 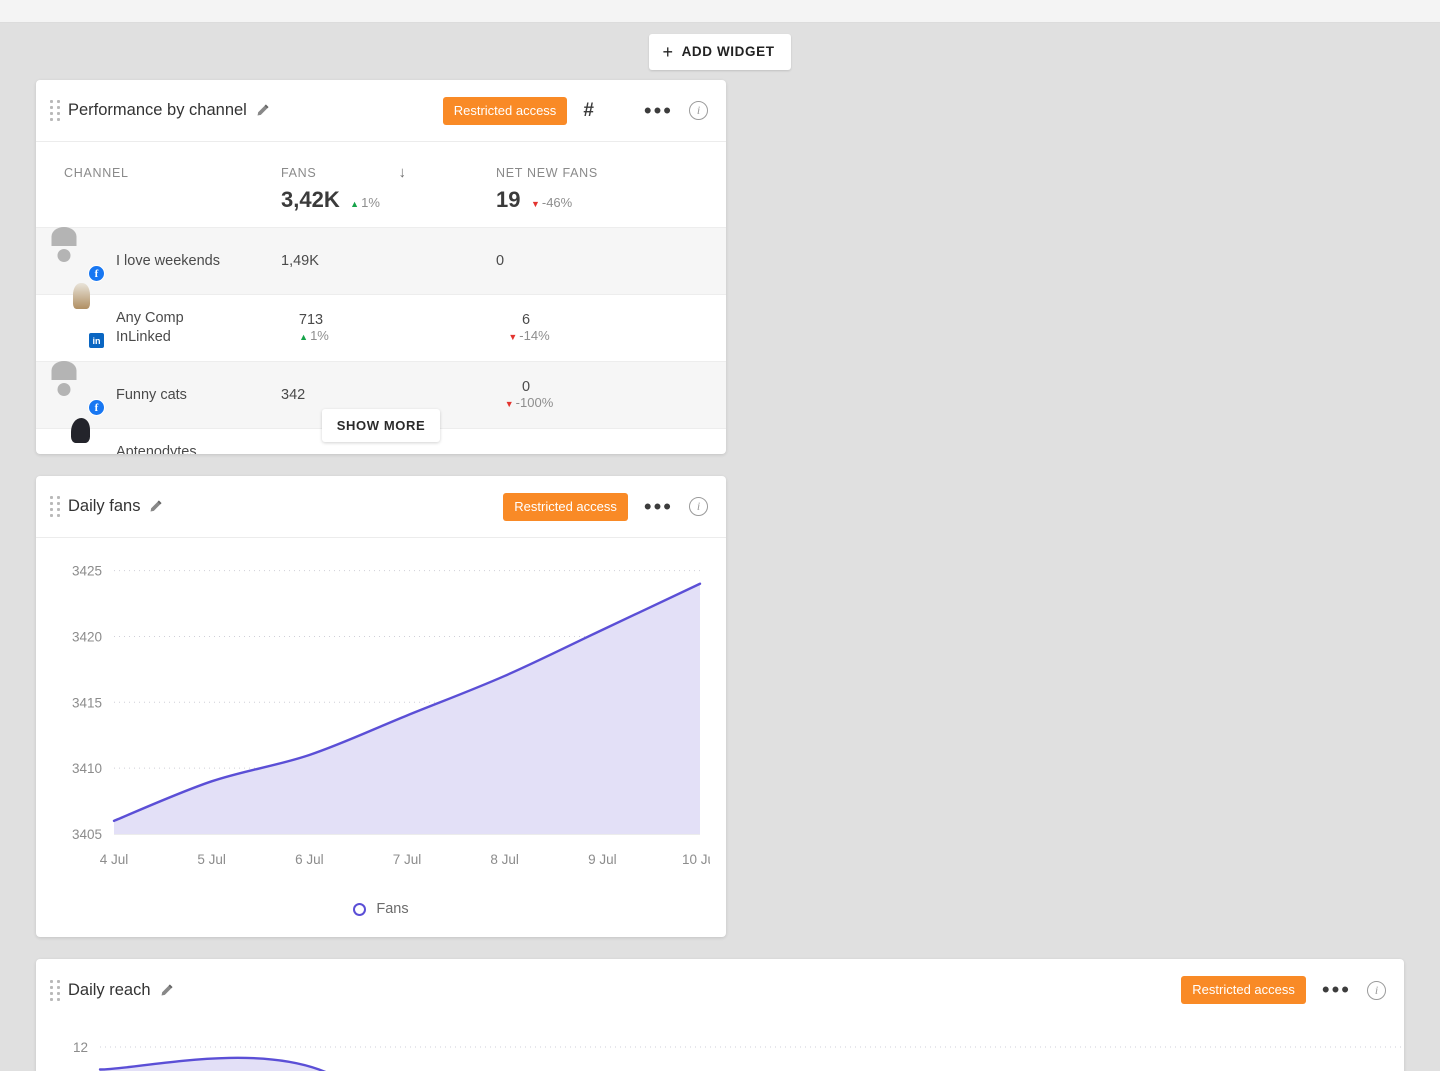 I want to click on channel-name: Aptenodytesforsteri, so click(x=156, y=449).